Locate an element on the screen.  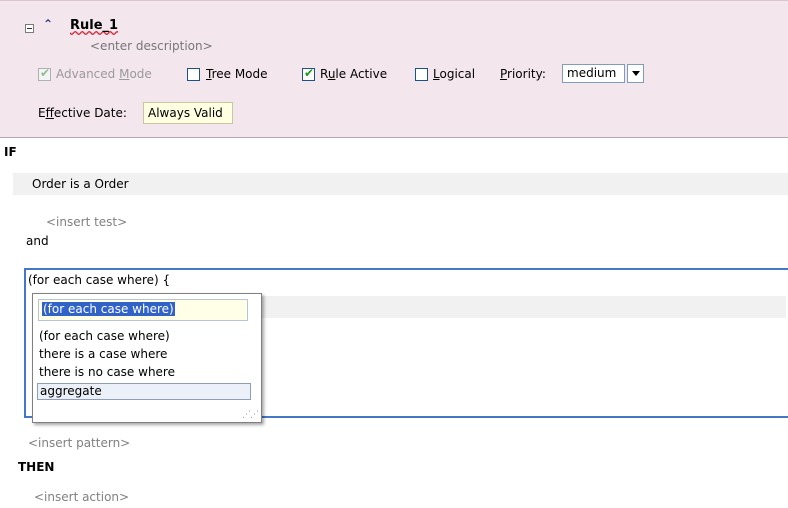
tree-mode-checkbox is located at coordinates (193, 74).